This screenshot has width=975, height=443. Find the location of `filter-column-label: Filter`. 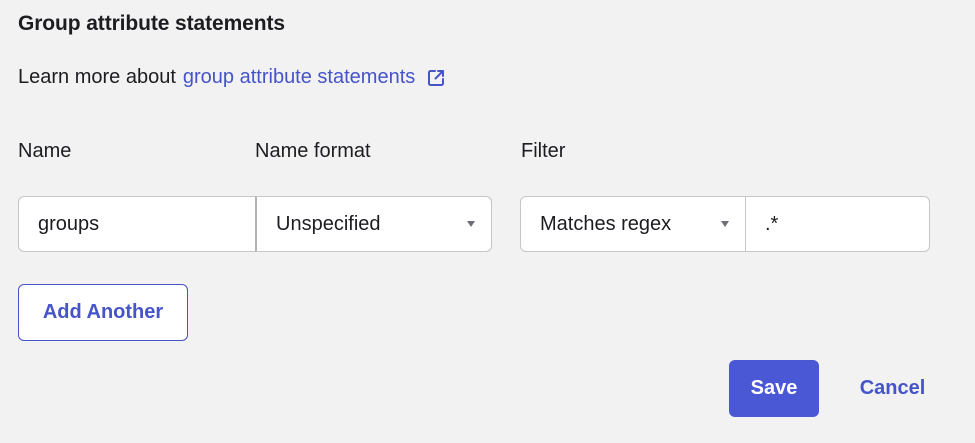

filter-column-label: Filter is located at coordinates (543, 151).